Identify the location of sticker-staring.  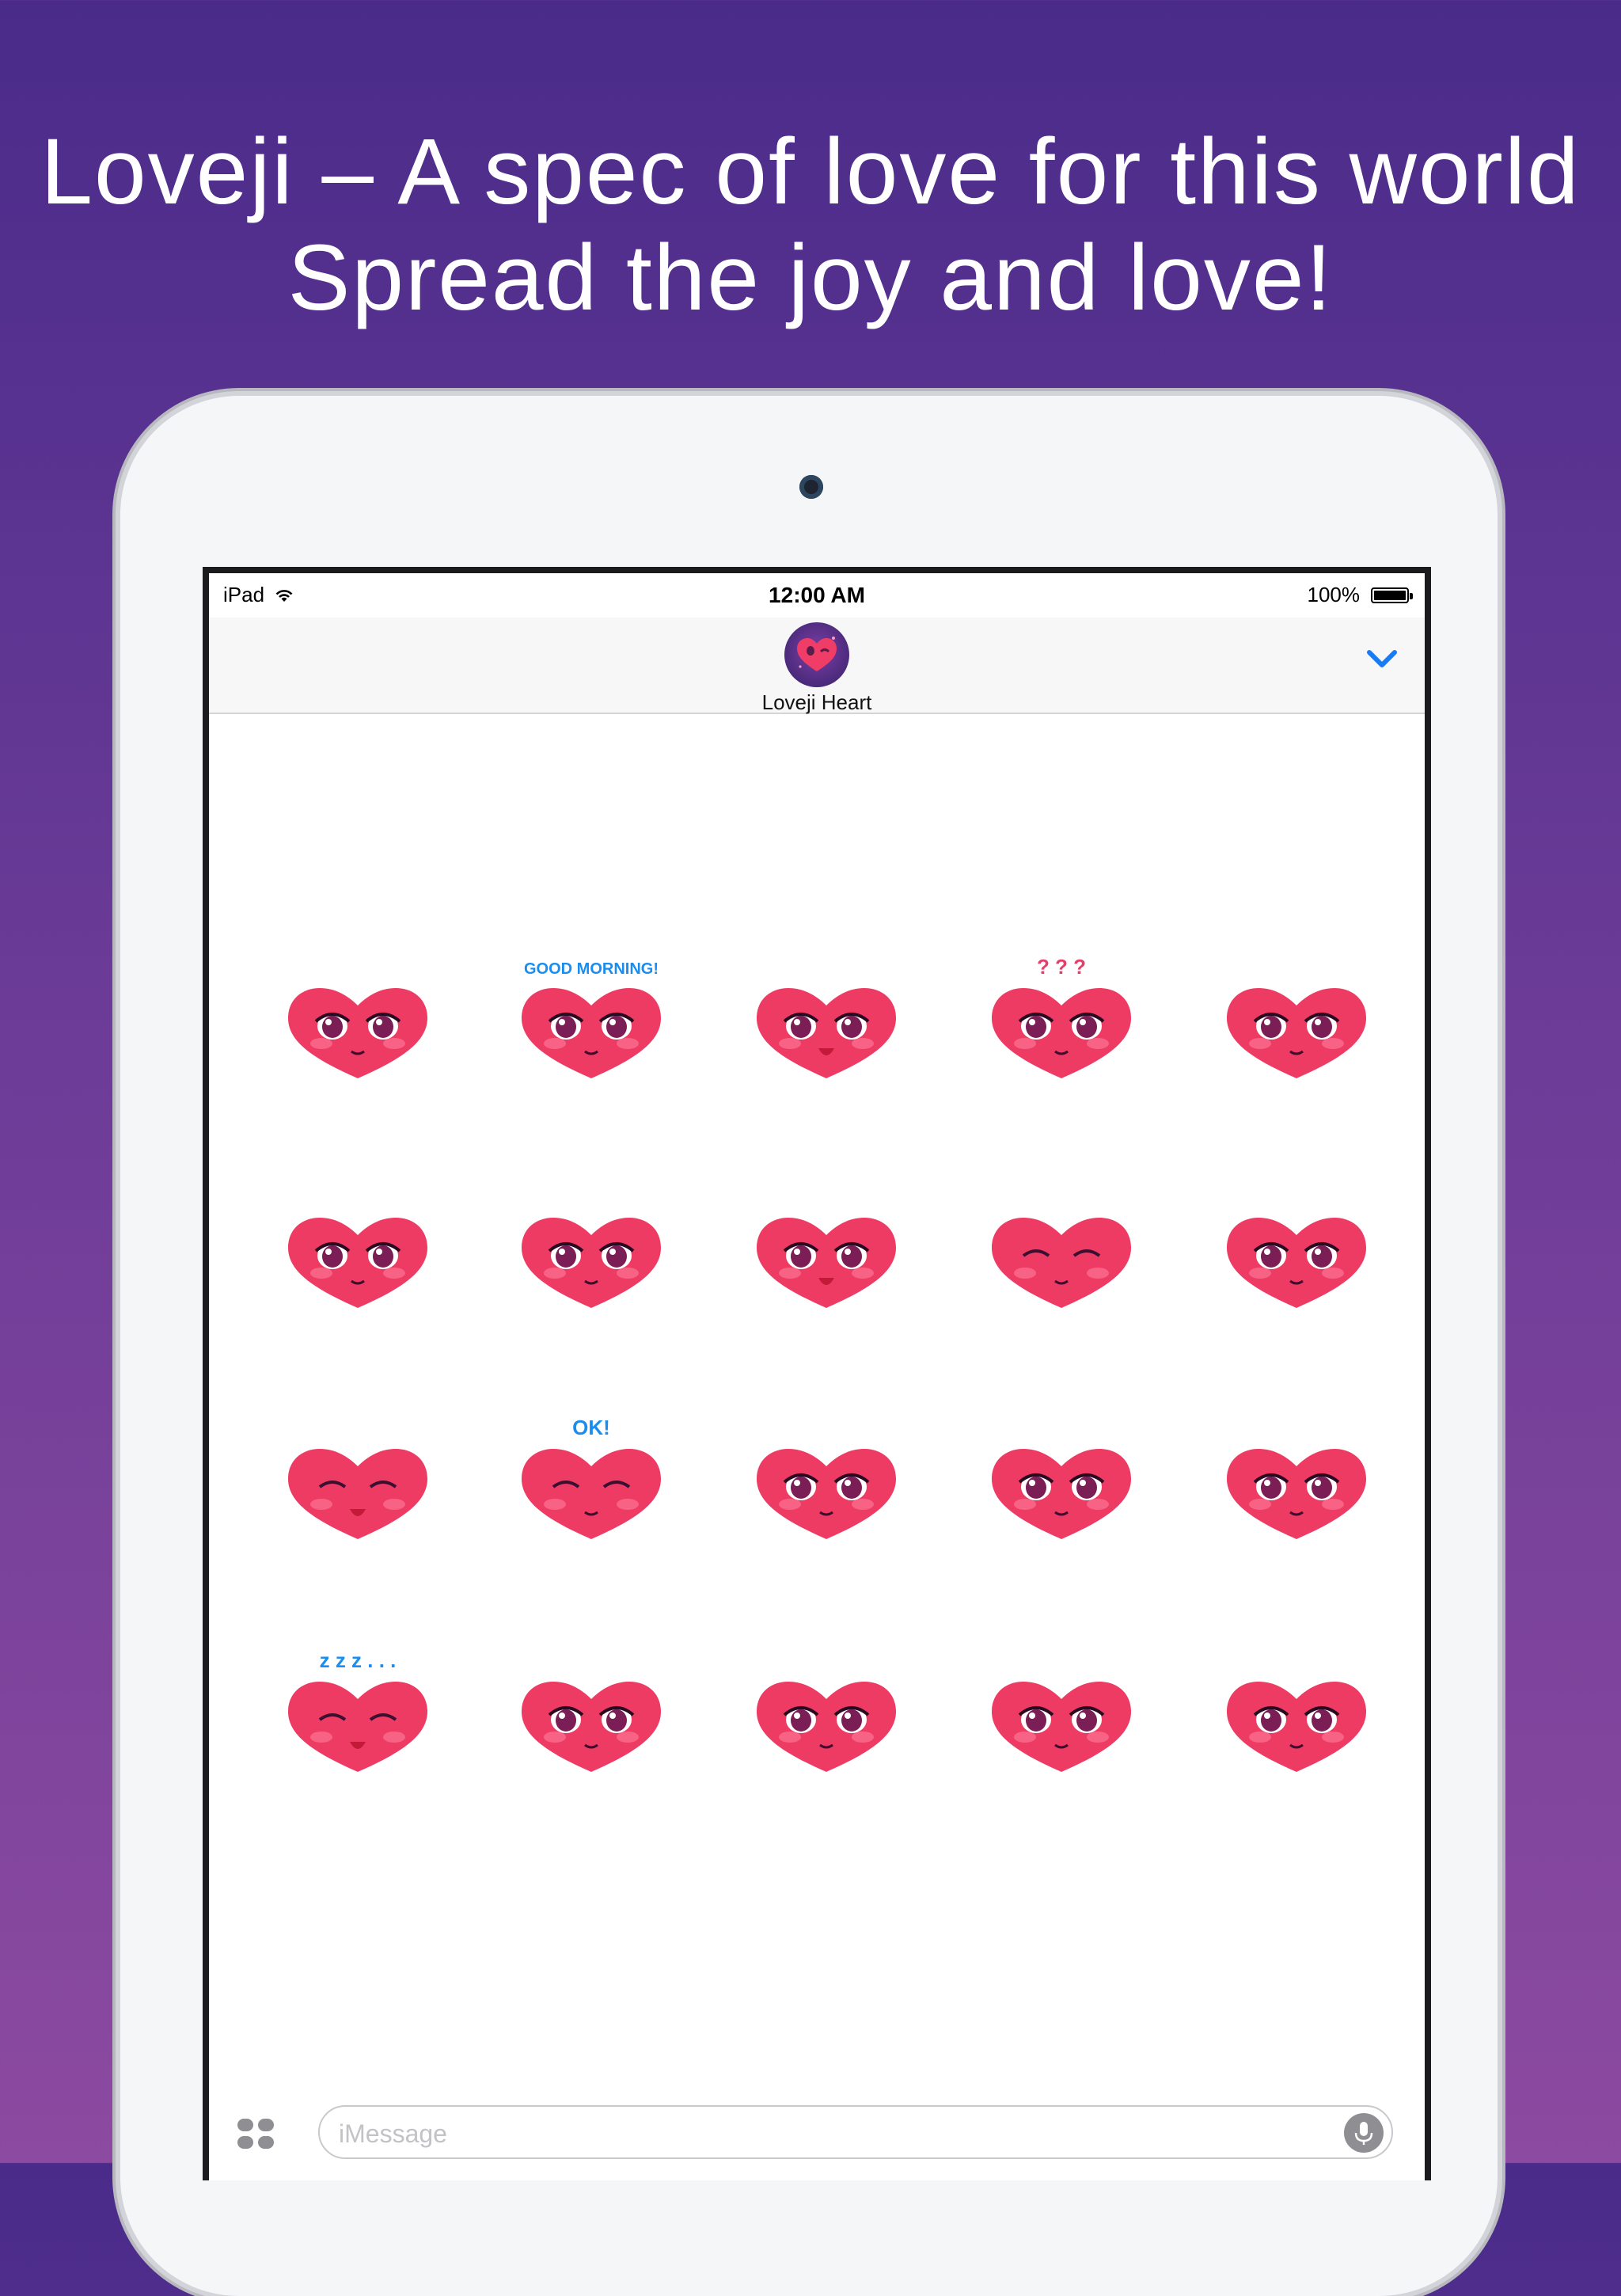
(826, 1486).